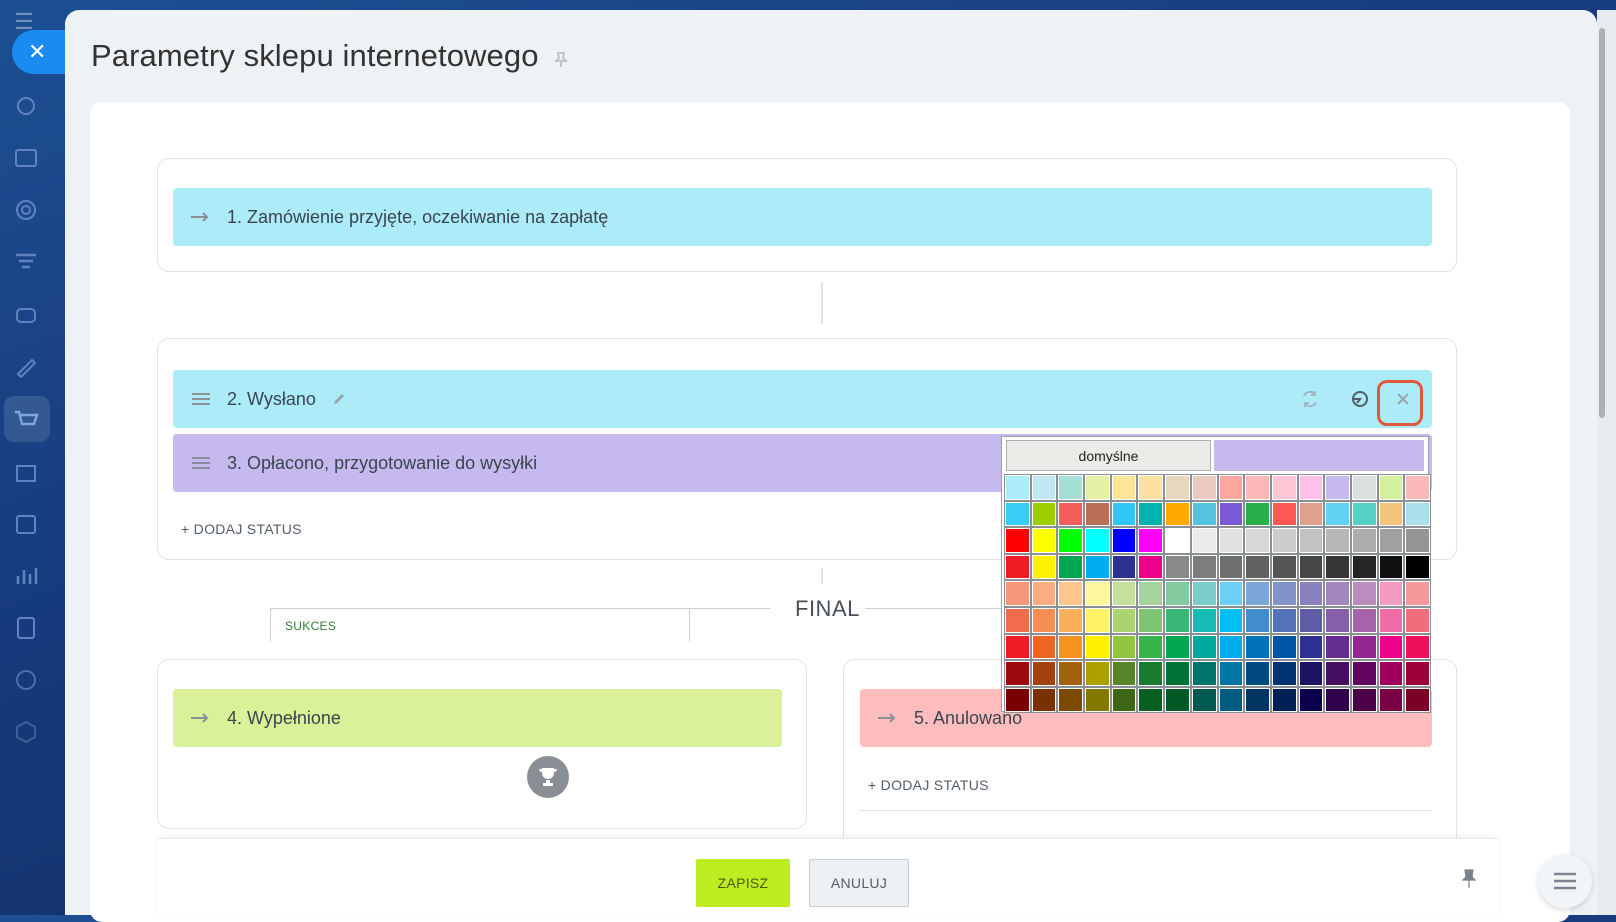 This screenshot has width=1616, height=922. What do you see at coordinates (802, 399) in the screenshot?
I see `status-item-2: 2. Wysłano` at bounding box center [802, 399].